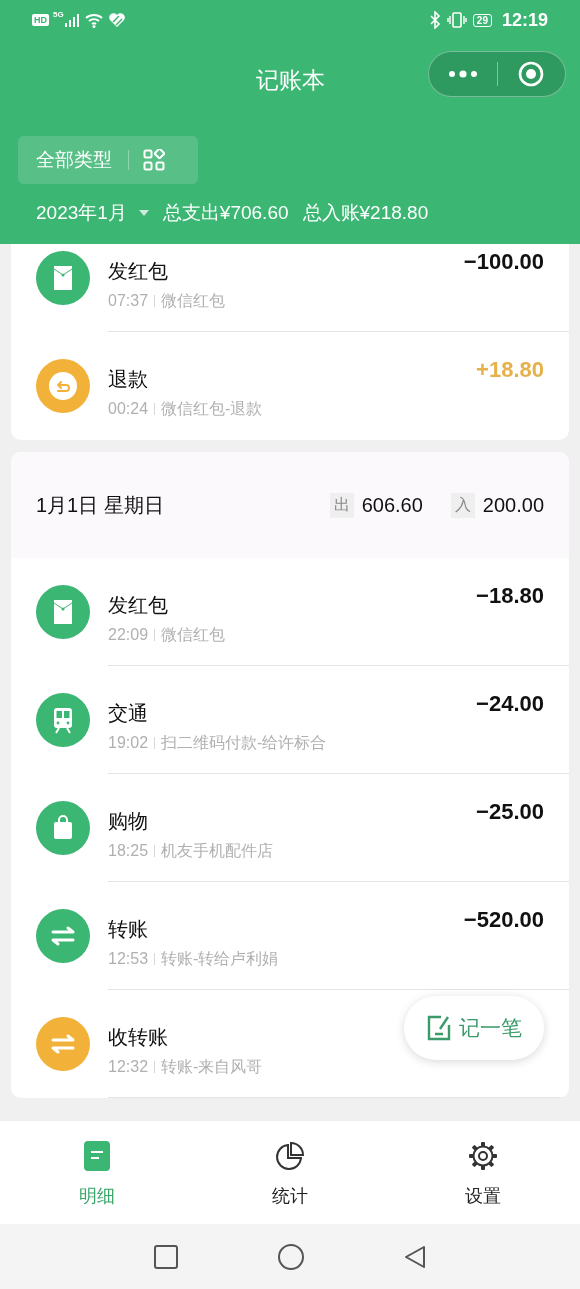  What do you see at coordinates (225, 213) in the screenshot?
I see `total-expense: 总支出¥706.60` at bounding box center [225, 213].